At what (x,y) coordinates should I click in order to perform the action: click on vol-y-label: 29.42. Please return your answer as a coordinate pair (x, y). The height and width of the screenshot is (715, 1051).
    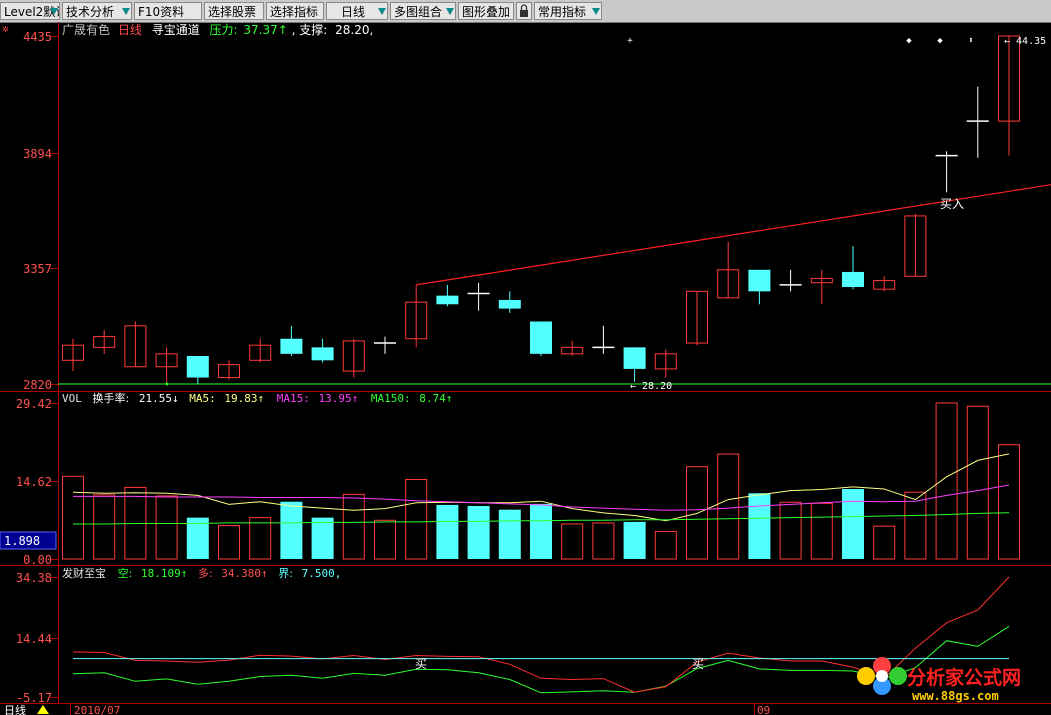
    Looking at the image, I should click on (34, 404).